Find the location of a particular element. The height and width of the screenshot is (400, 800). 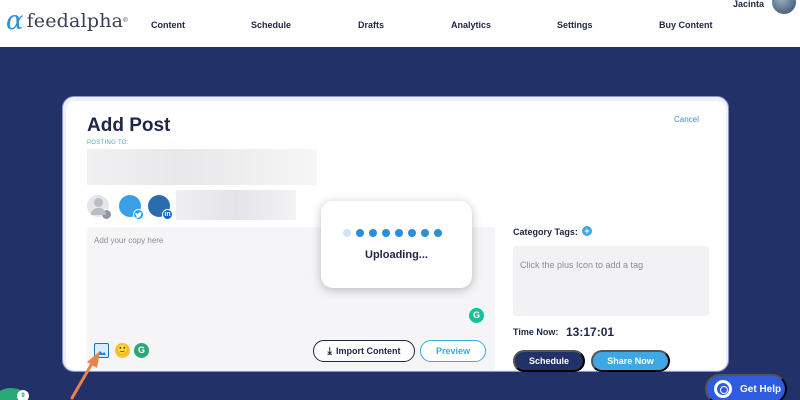

uploading-progress-dots is located at coordinates (395, 233).